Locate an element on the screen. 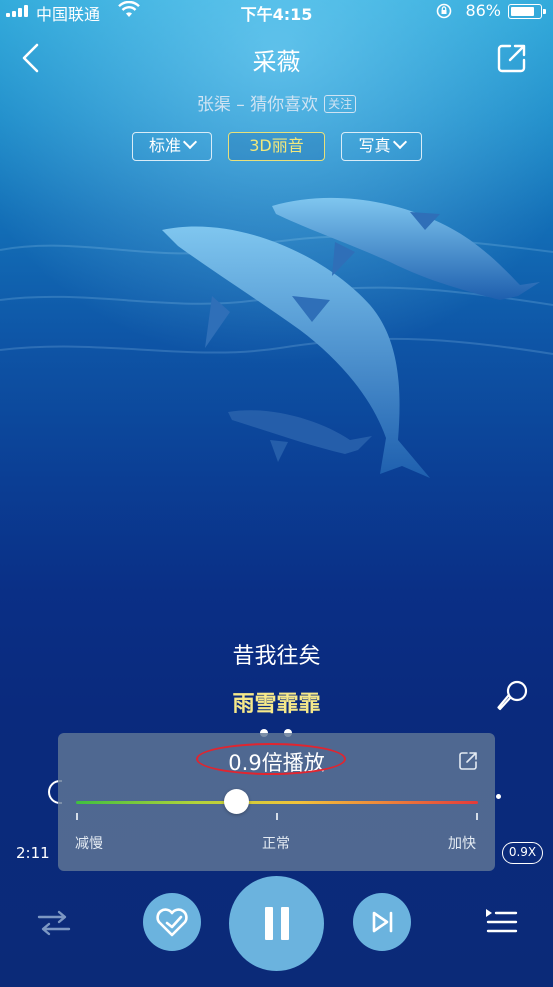 Image resolution: width=553 pixels, height=987 pixels. quality-selector: 标准 is located at coordinates (172, 146).